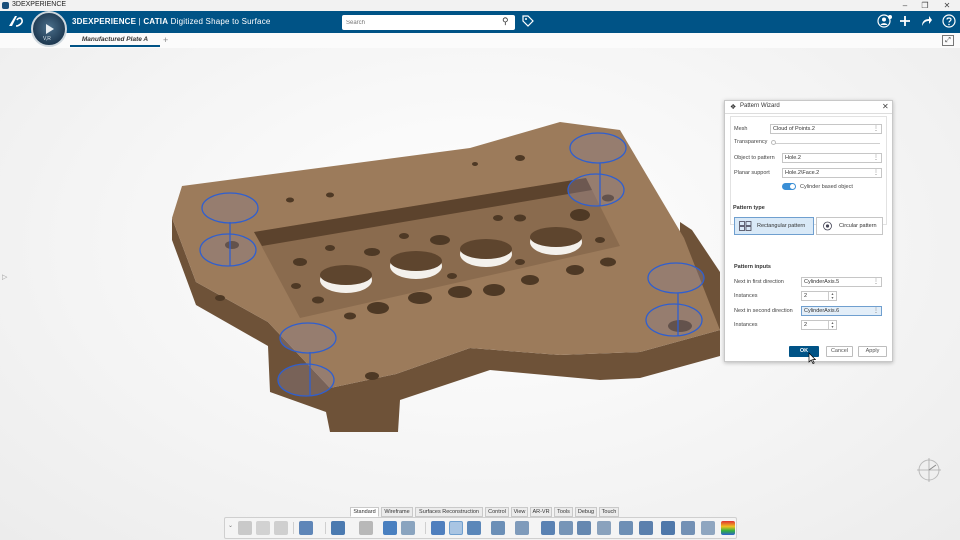  What do you see at coordinates (760, 106) in the screenshot?
I see `dialog-title: Pattern Wizard` at bounding box center [760, 106].